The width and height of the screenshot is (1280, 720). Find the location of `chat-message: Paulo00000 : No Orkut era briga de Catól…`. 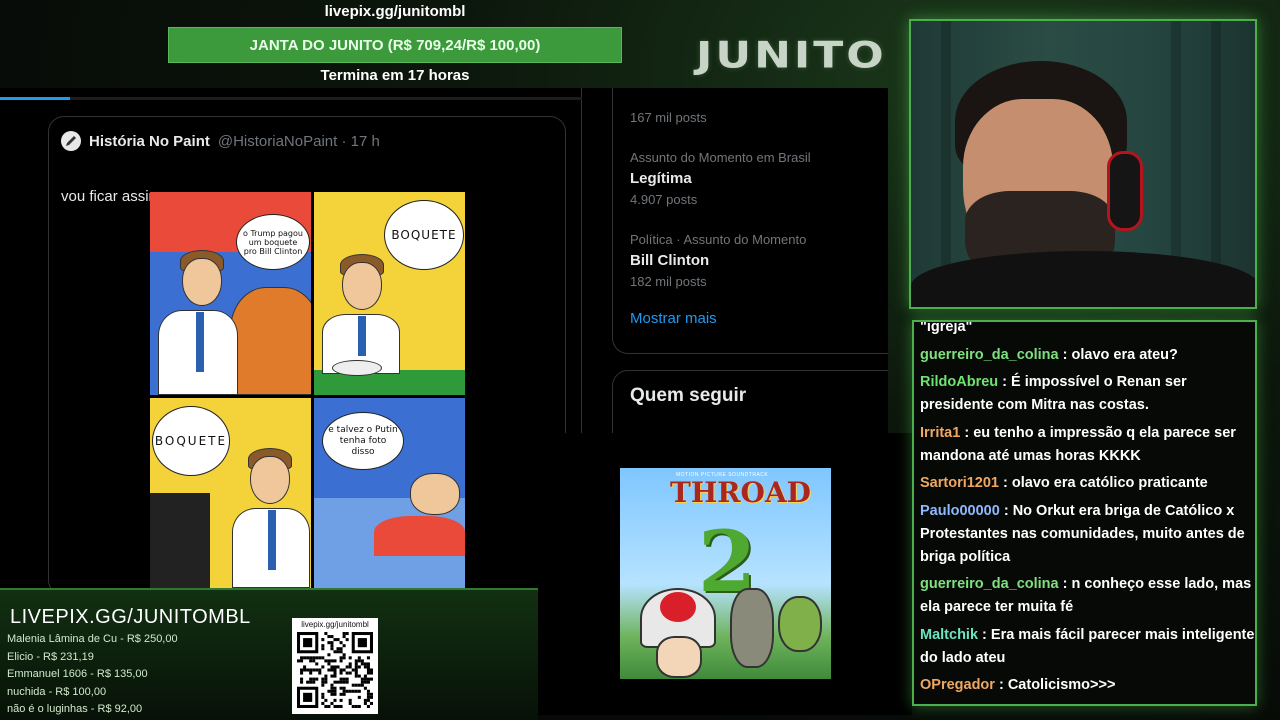

chat-message: Paulo00000 : No Orkut era briga de Catól… is located at coordinates (1087, 534).